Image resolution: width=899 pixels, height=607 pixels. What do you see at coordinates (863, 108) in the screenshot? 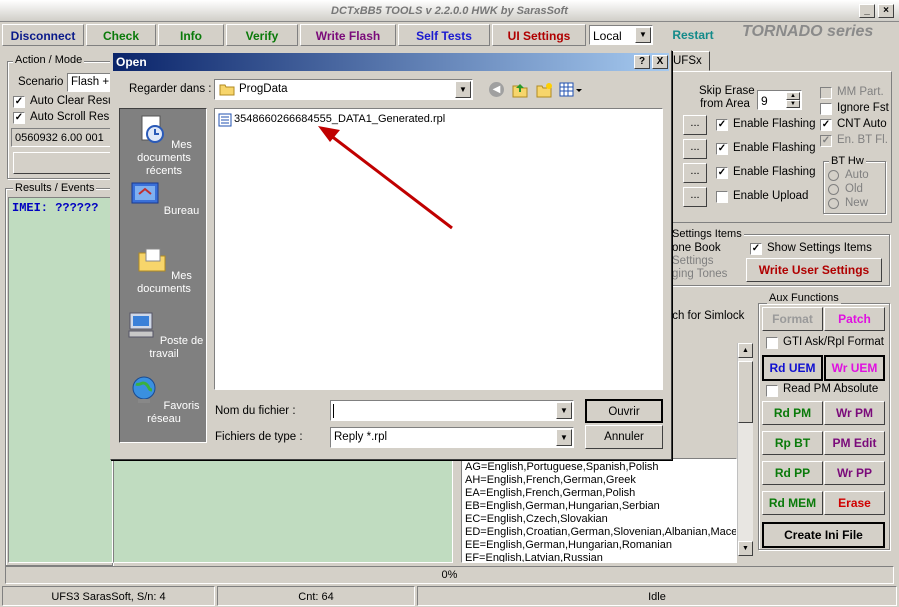
I see `ignore-fst-label: Ignore Fst` at bounding box center [863, 108].